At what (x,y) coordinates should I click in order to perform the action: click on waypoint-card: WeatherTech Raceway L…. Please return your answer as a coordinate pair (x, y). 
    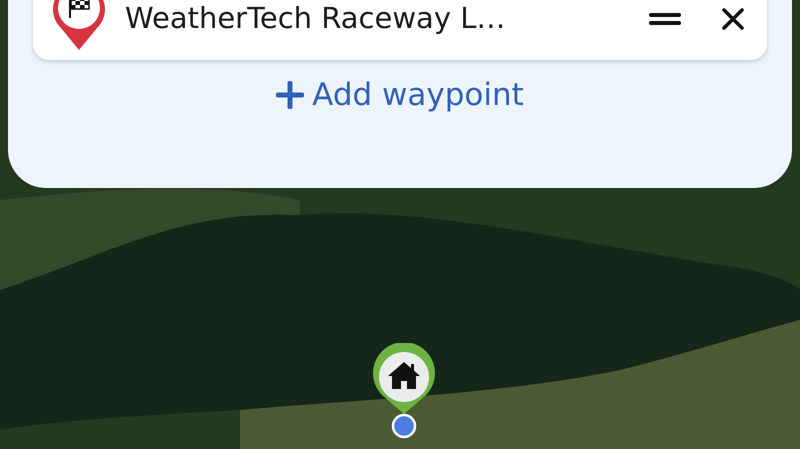
    Looking at the image, I should click on (400, 30).